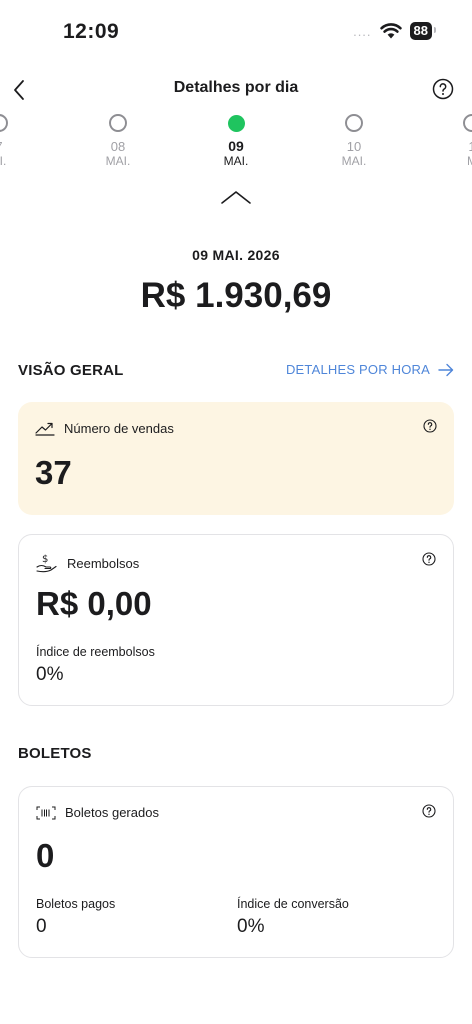 This screenshot has width=472, height=1024. What do you see at coordinates (452, 161) in the screenshot?
I see `day-month: M` at bounding box center [452, 161].